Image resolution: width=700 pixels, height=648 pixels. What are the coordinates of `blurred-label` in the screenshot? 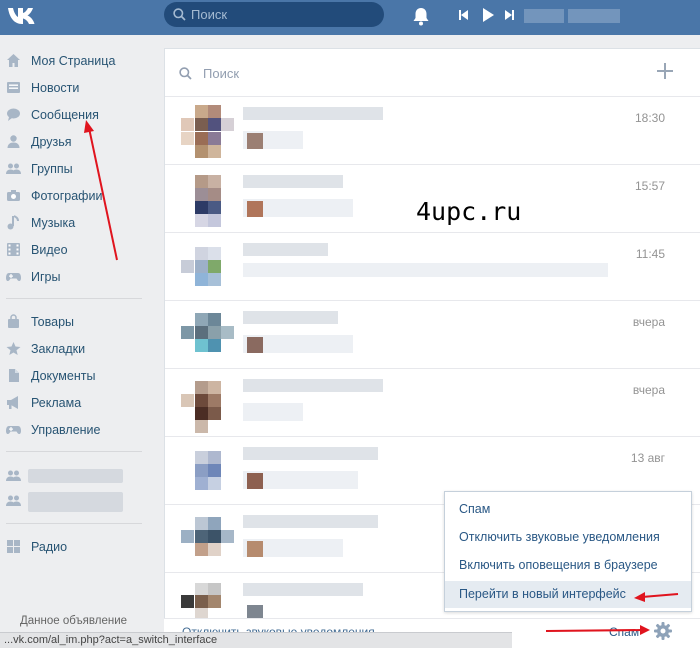 It's located at (75, 502).